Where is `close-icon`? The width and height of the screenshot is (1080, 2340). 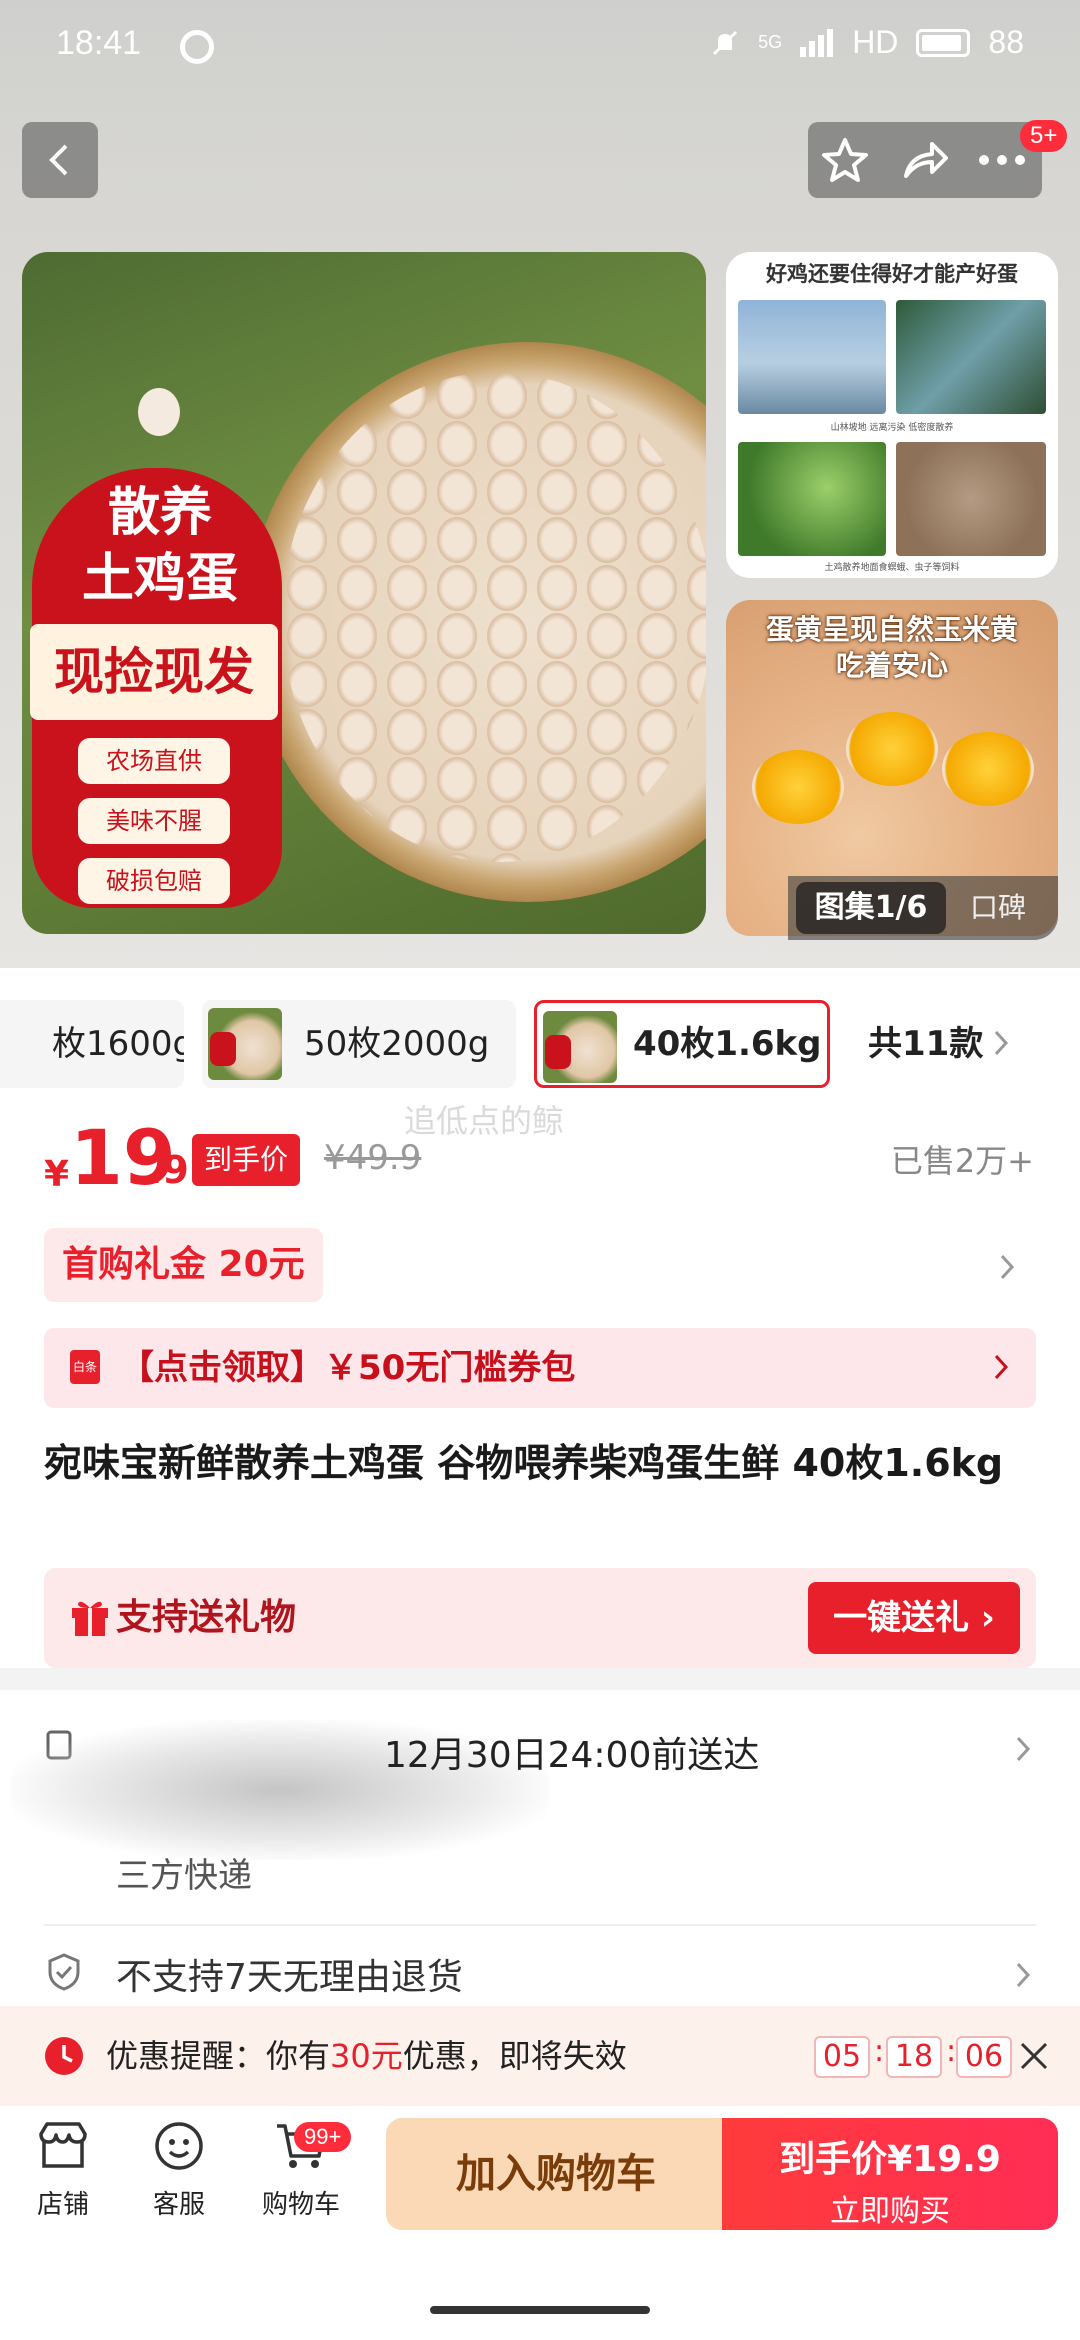 close-icon is located at coordinates (1034, 2056).